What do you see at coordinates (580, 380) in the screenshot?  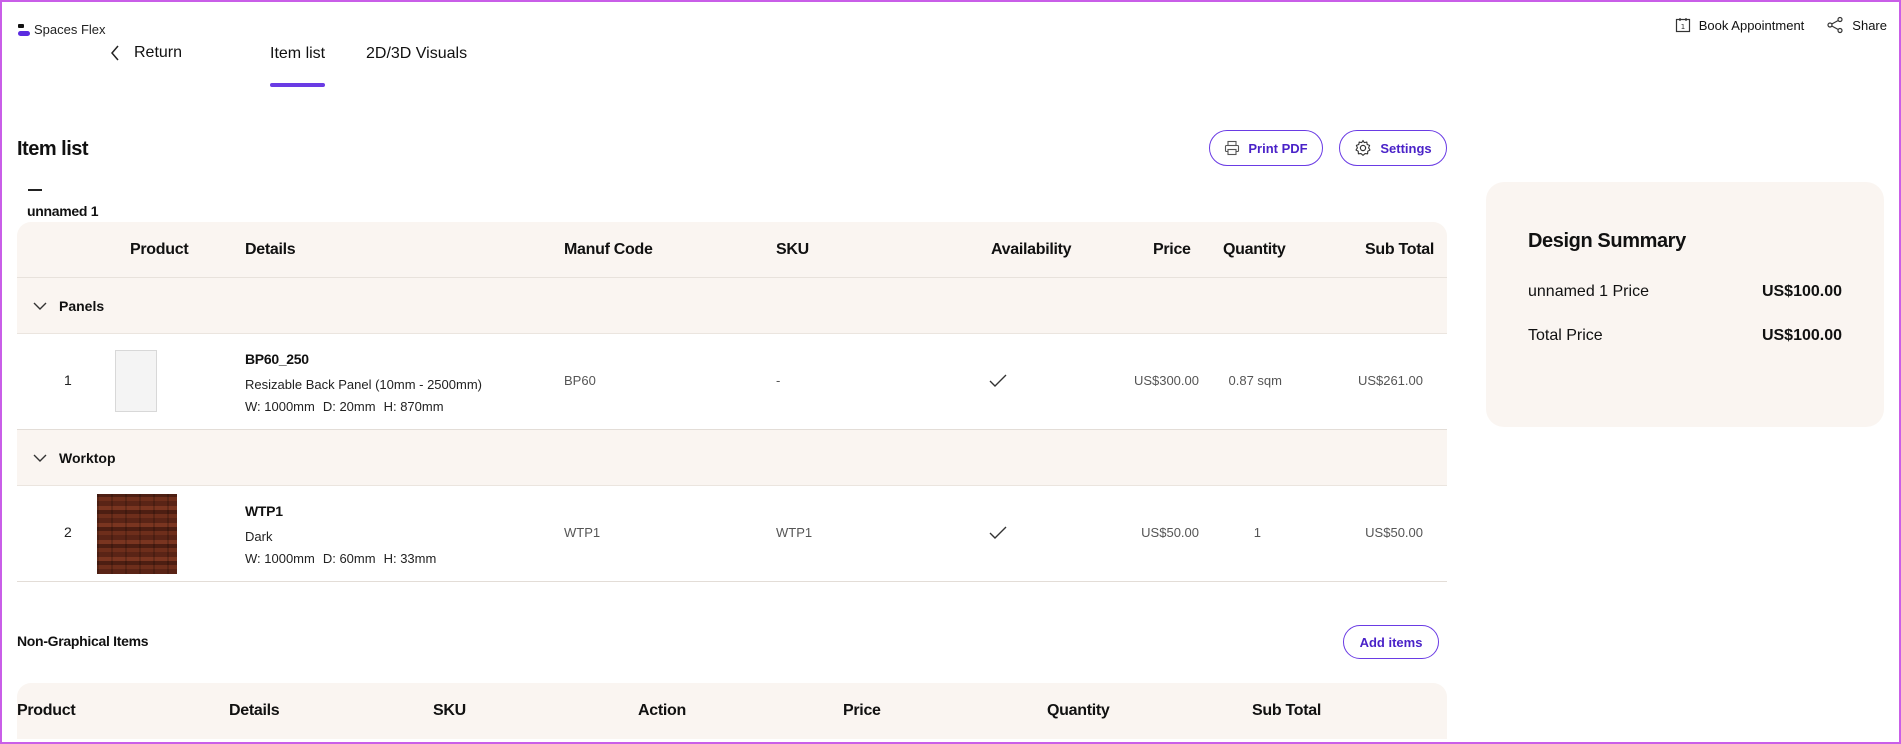 I see `manuf-code: BP60` at bounding box center [580, 380].